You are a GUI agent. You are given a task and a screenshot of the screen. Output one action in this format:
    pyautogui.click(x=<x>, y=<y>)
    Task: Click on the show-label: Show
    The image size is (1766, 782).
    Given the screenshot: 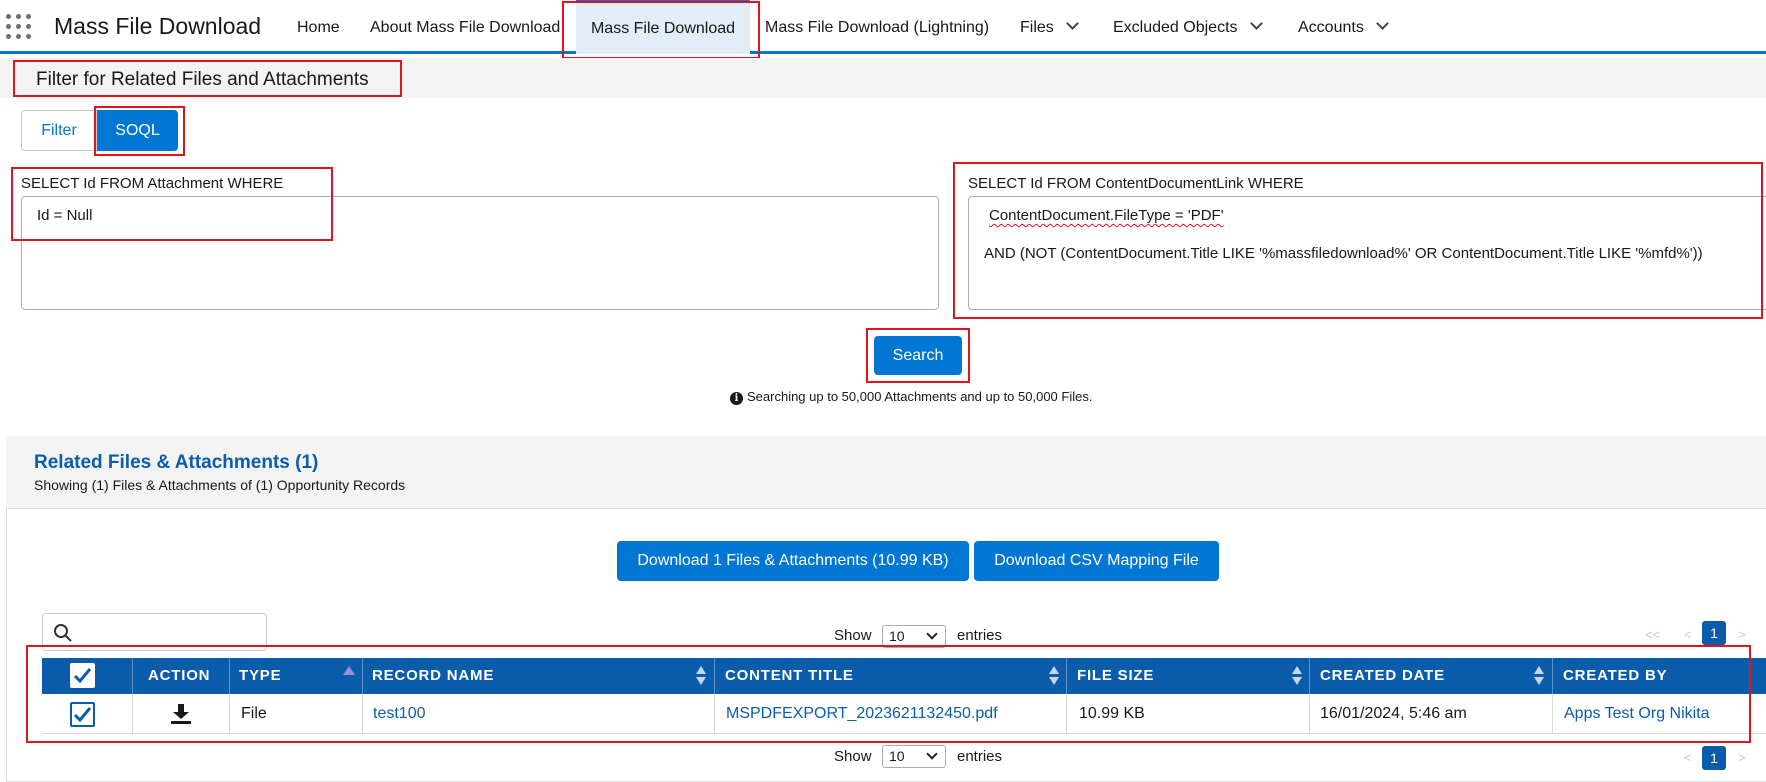 What is the action you would take?
    pyautogui.click(x=853, y=635)
    